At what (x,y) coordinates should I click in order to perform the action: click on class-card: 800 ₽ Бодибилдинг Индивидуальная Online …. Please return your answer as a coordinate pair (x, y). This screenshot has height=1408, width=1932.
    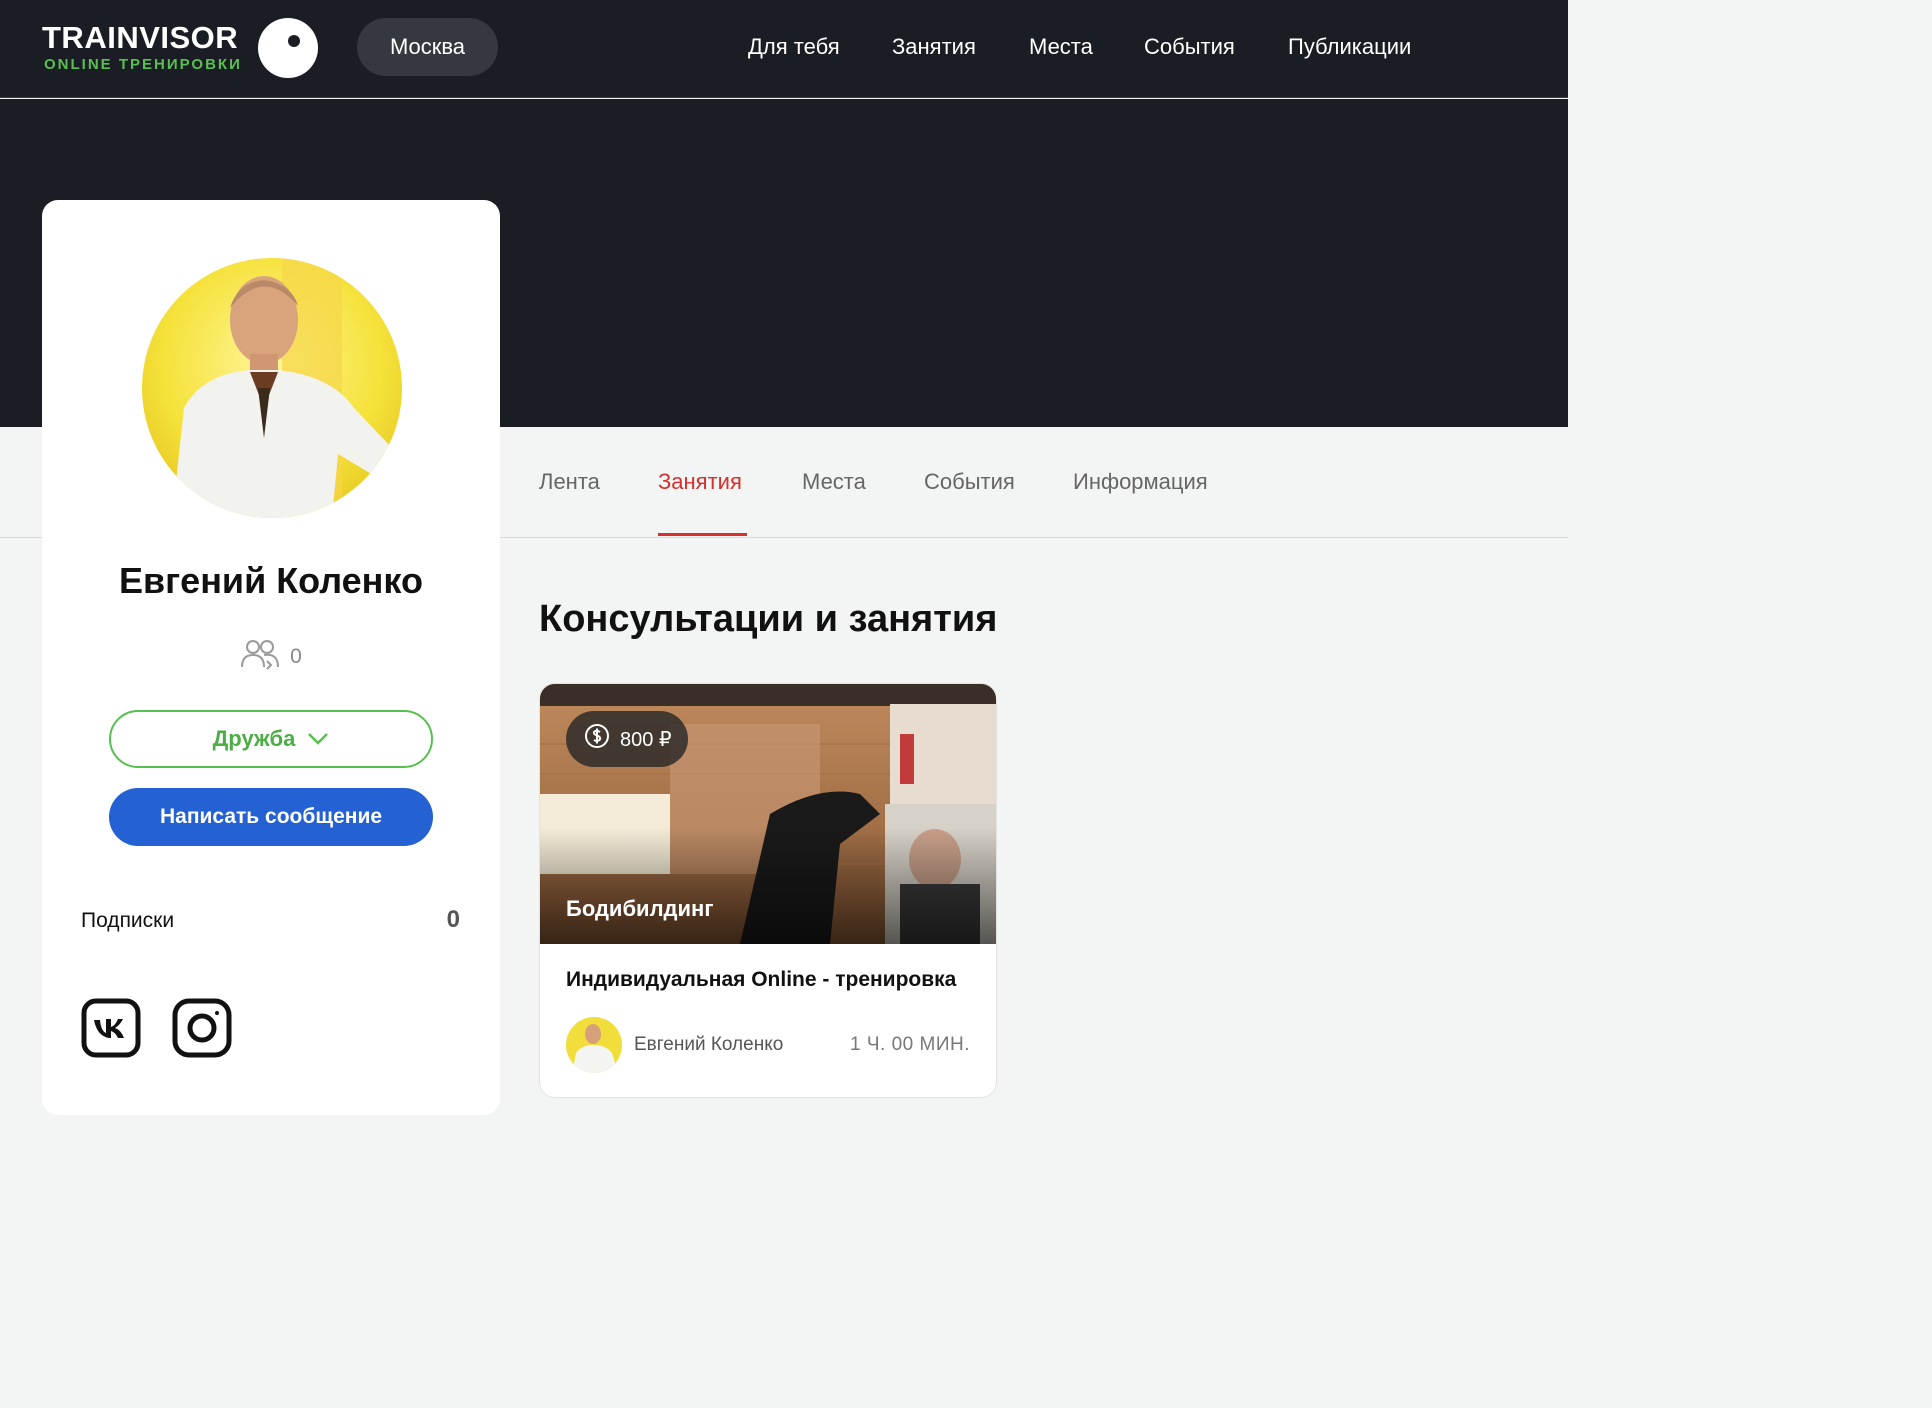
    Looking at the image, I should click on (768, 890).